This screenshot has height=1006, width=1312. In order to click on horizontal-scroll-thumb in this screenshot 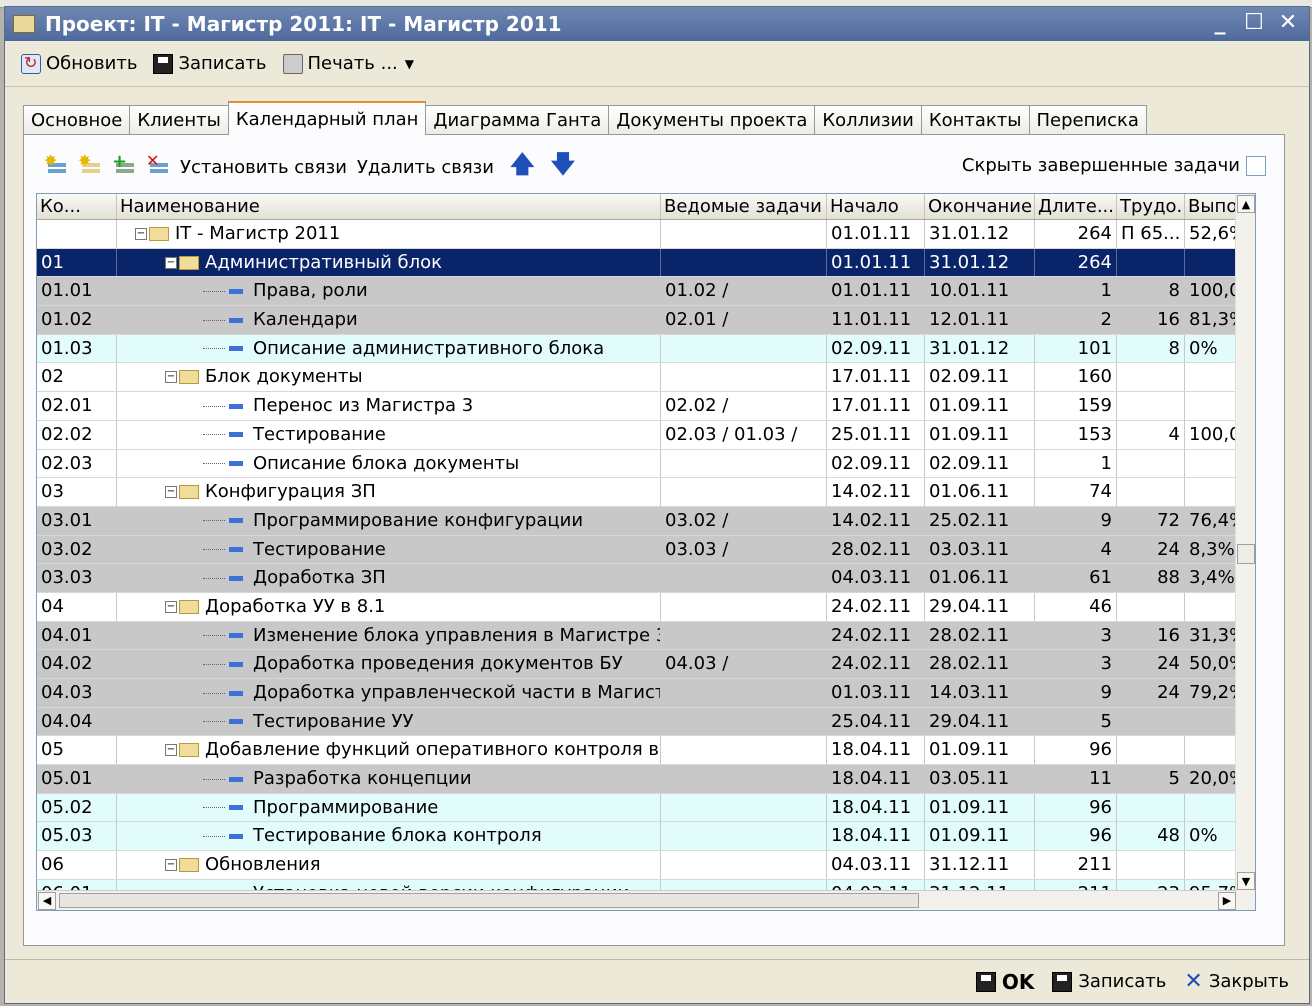, I will do `click(489, 900)`.